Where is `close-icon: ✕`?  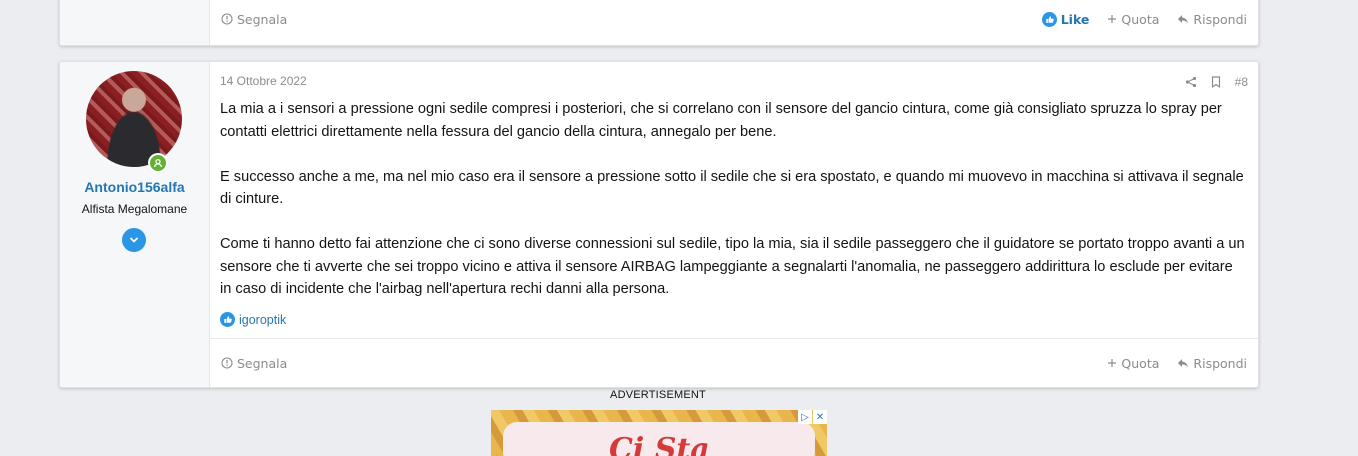
close-icon: ✕ is located at coordinates (820, 417).